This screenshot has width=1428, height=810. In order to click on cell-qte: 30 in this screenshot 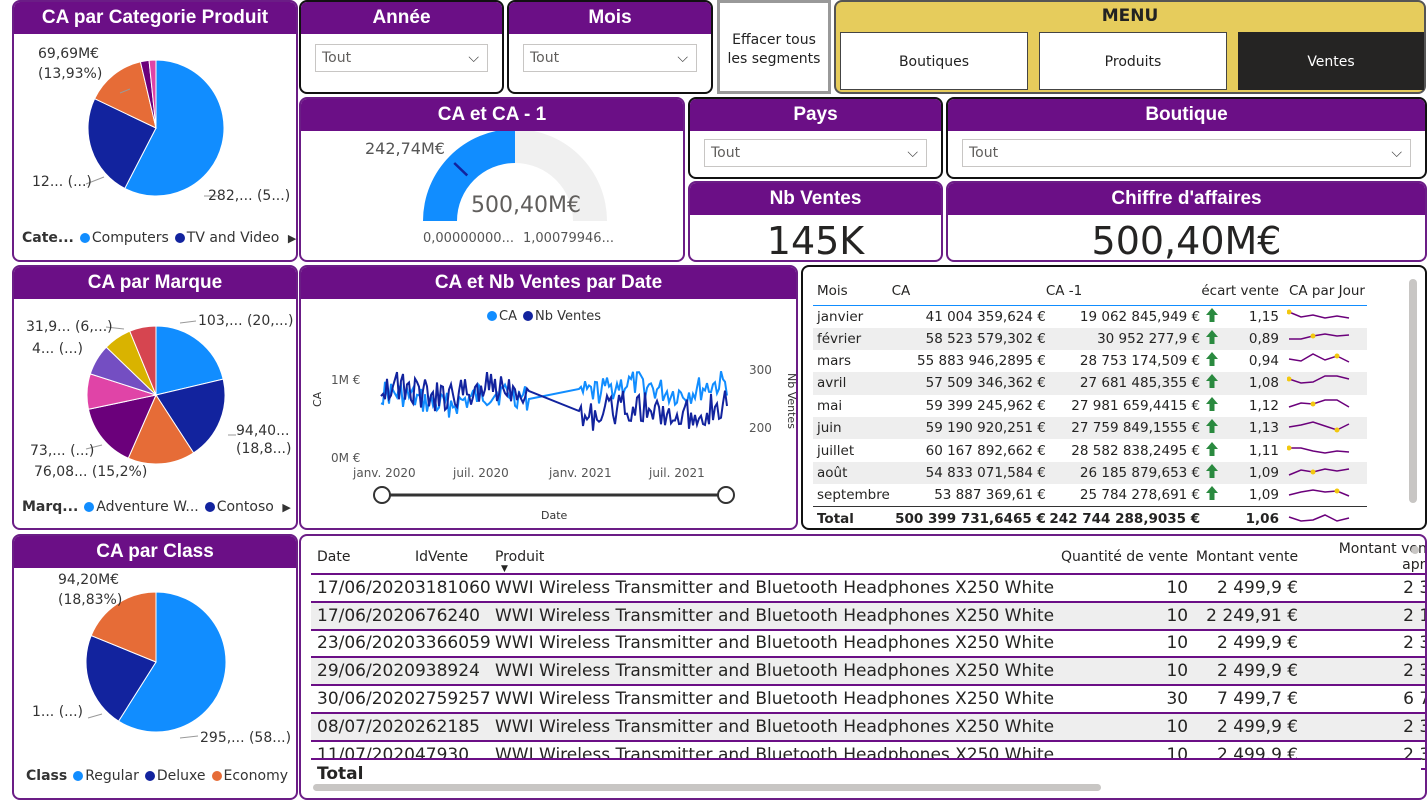, I will do `click(1177, 699)`.